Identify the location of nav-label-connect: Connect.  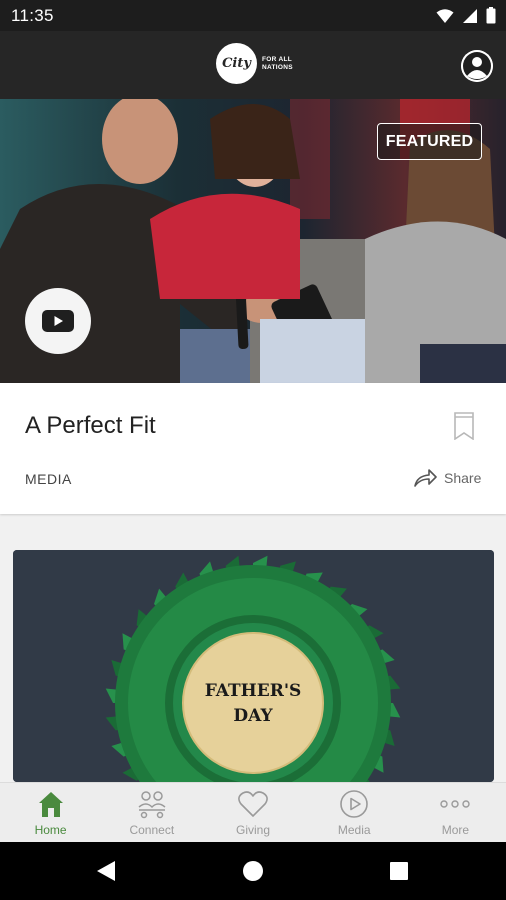
(152, 830).